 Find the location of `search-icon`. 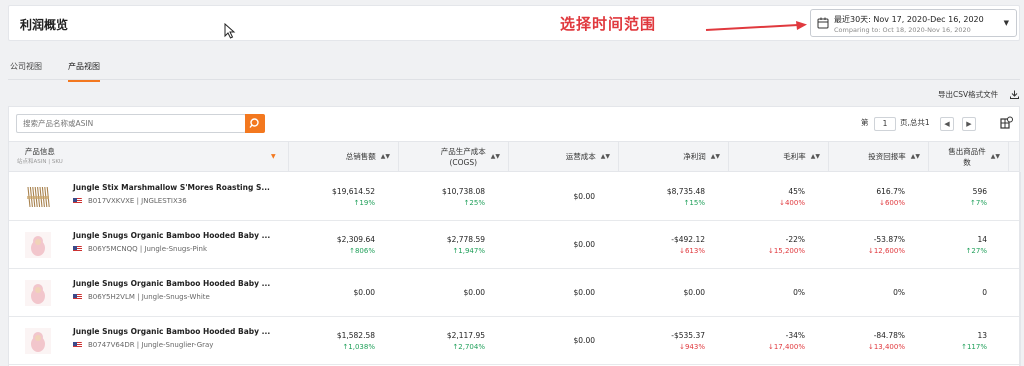

search-icon is located at coordinates (254, 123).